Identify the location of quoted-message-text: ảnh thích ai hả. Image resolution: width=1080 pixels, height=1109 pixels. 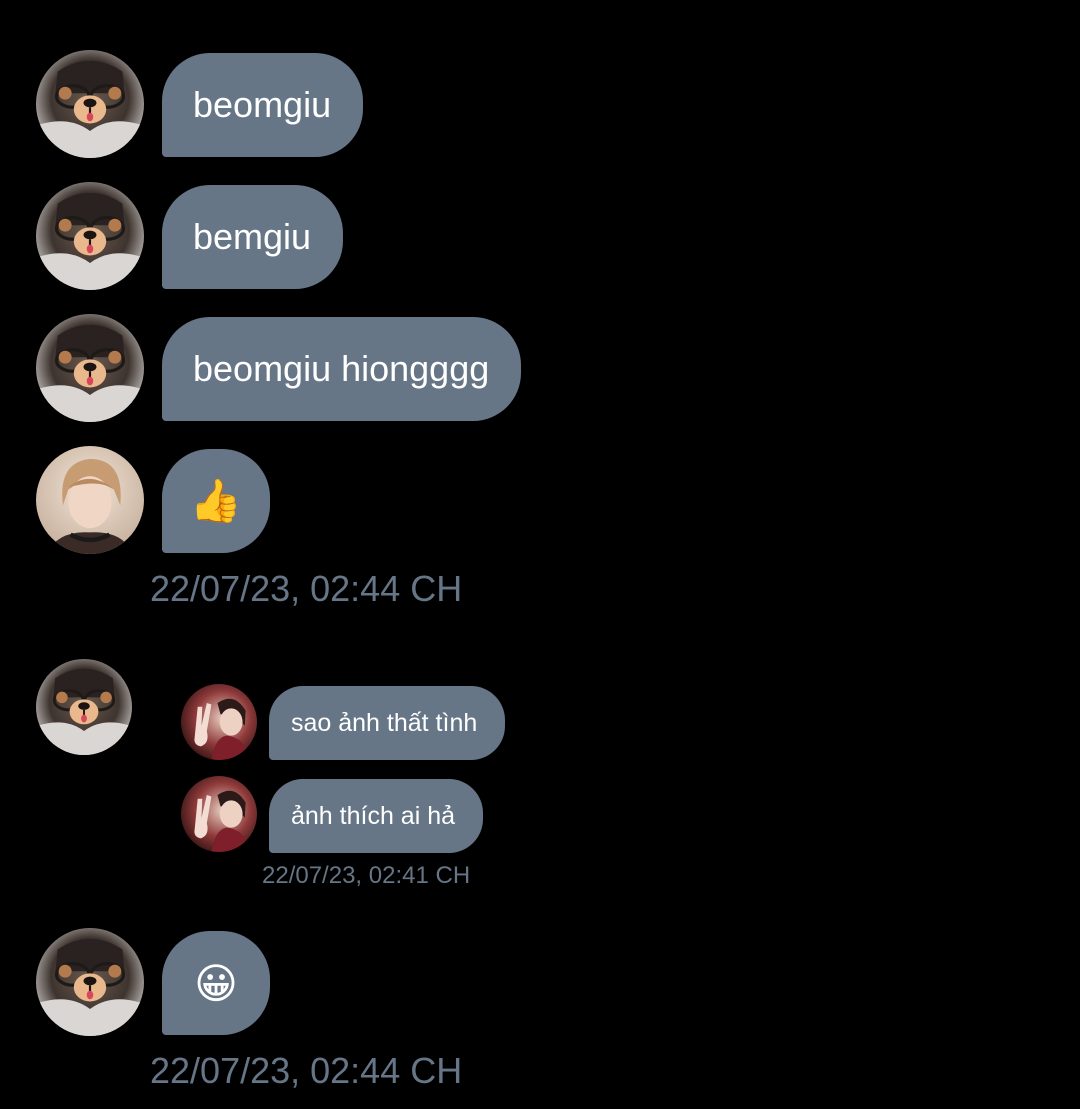
(373, 815).